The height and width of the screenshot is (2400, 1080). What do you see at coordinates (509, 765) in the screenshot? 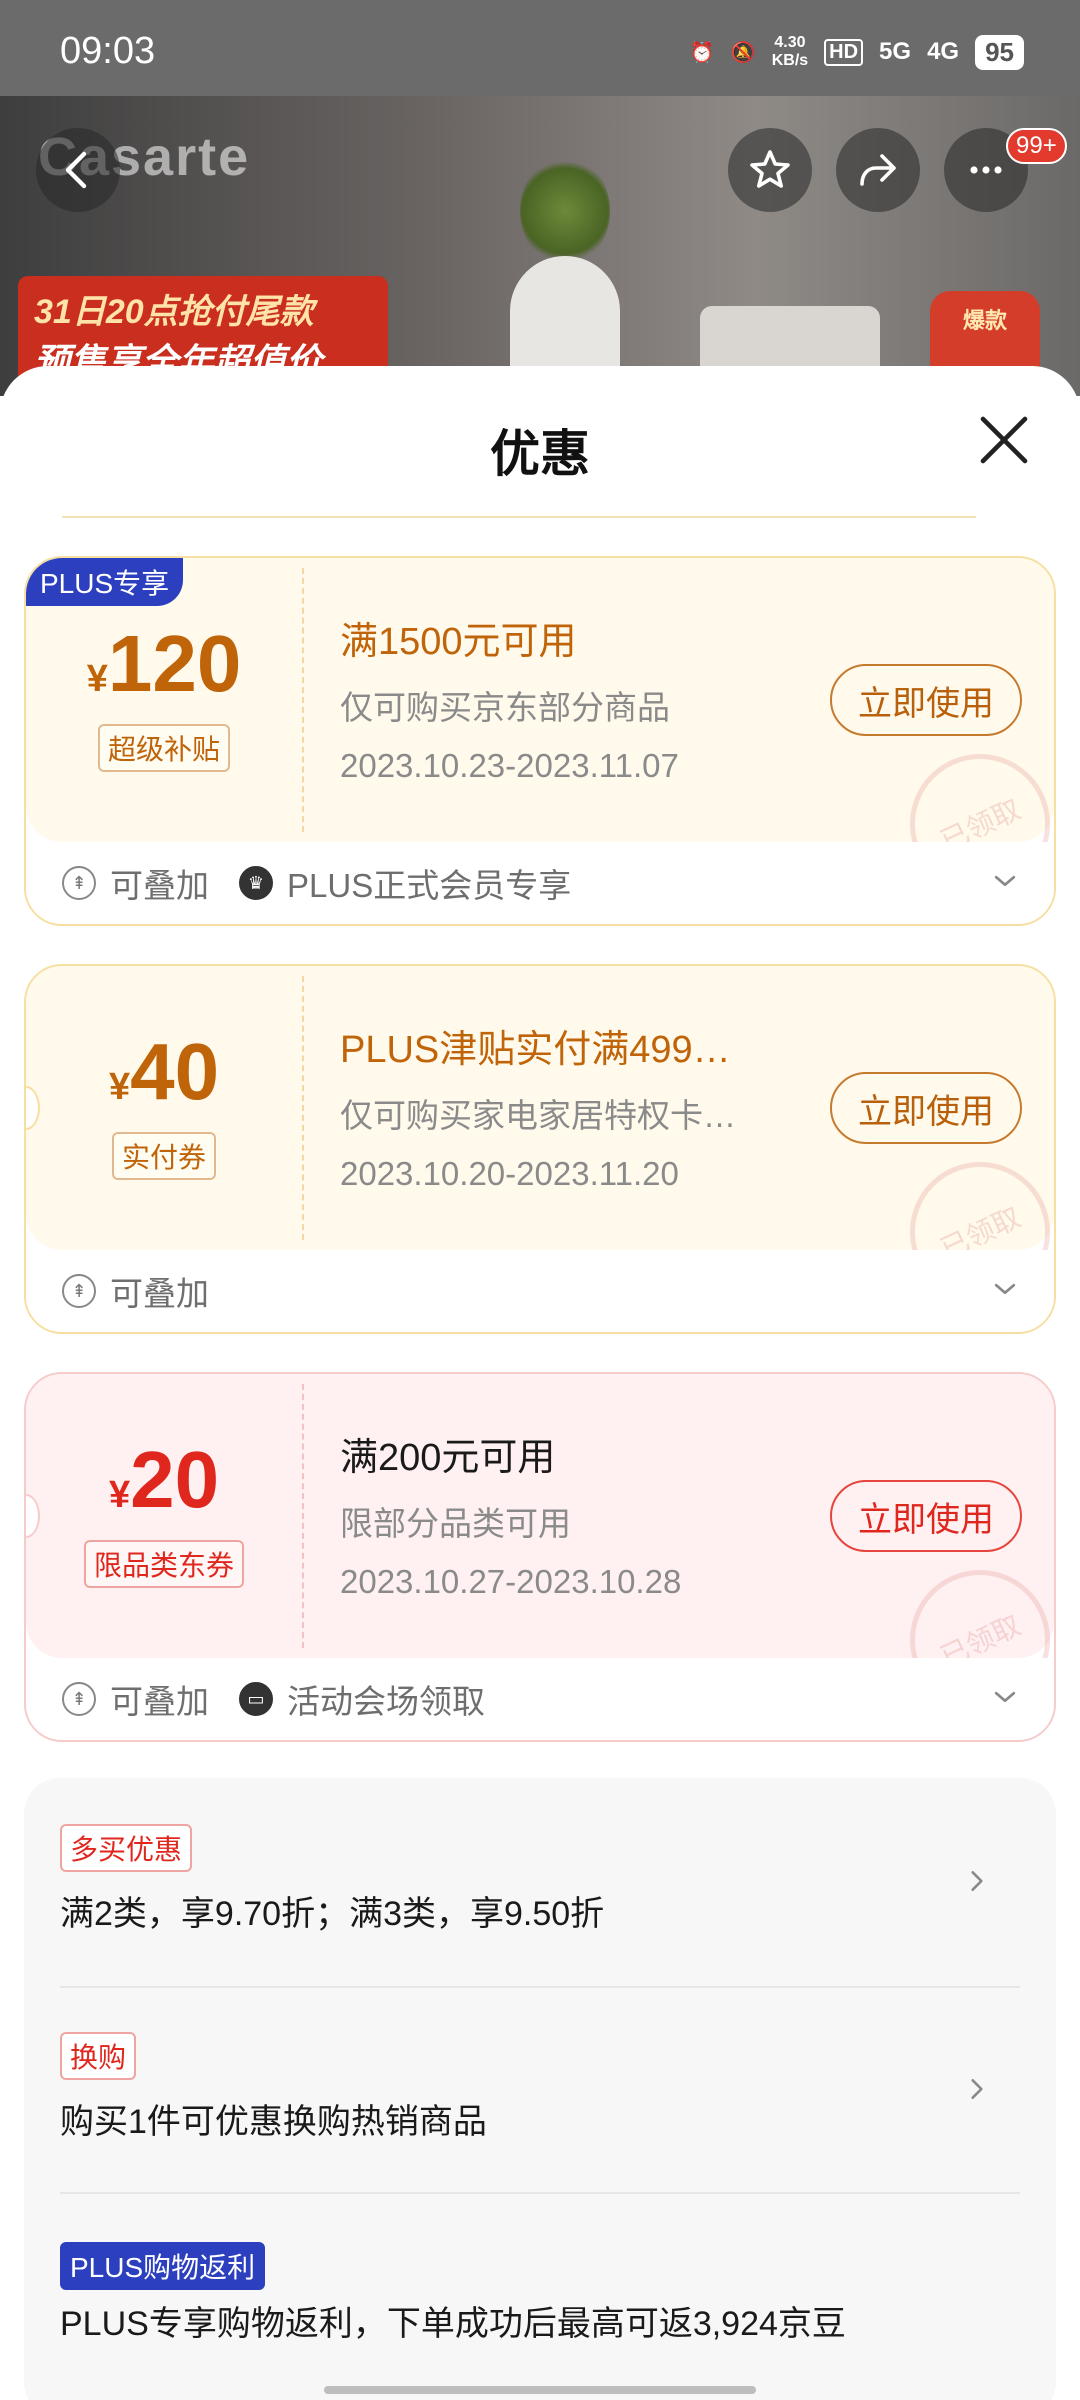
I see `coupon-period: 2023.10.23-2023.11.07` at bounding box center [509, 765].